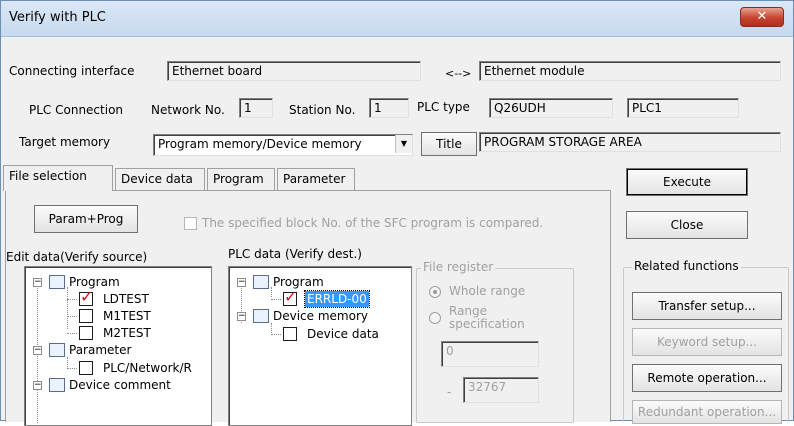  Describe the element at coordinates (126, 299) in the screenshot. I see `tree-item-ldtest: LDTEST` at that location.